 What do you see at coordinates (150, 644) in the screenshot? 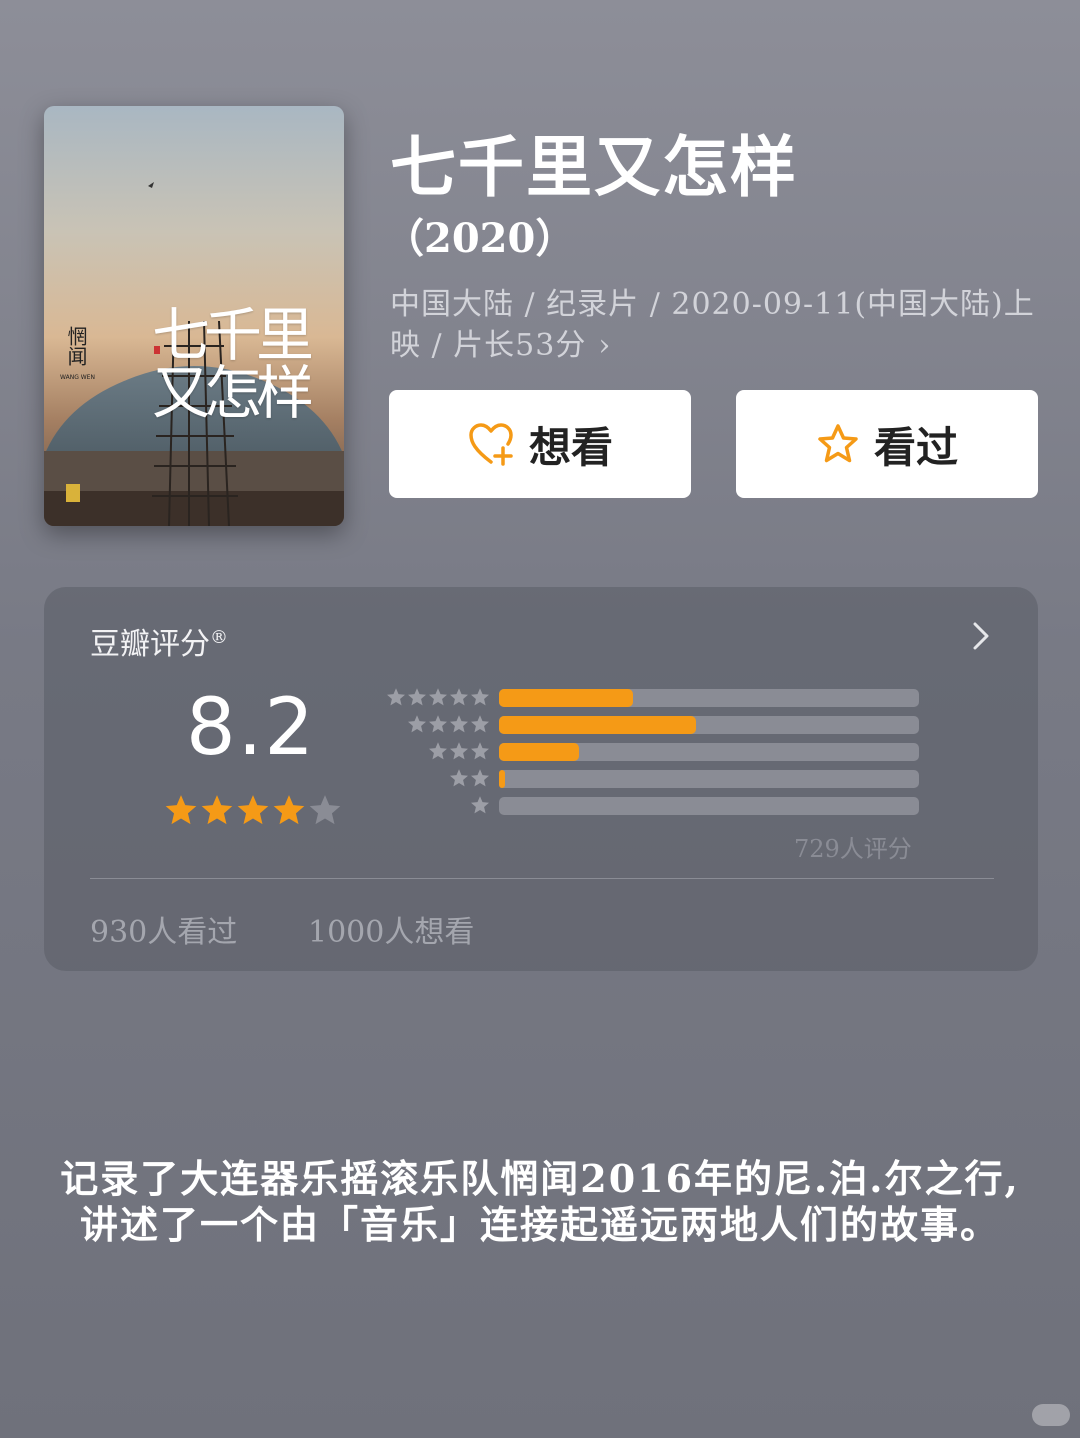
I see `rating-source-label: 豆瓣评分` at bounding box center [150, 644].